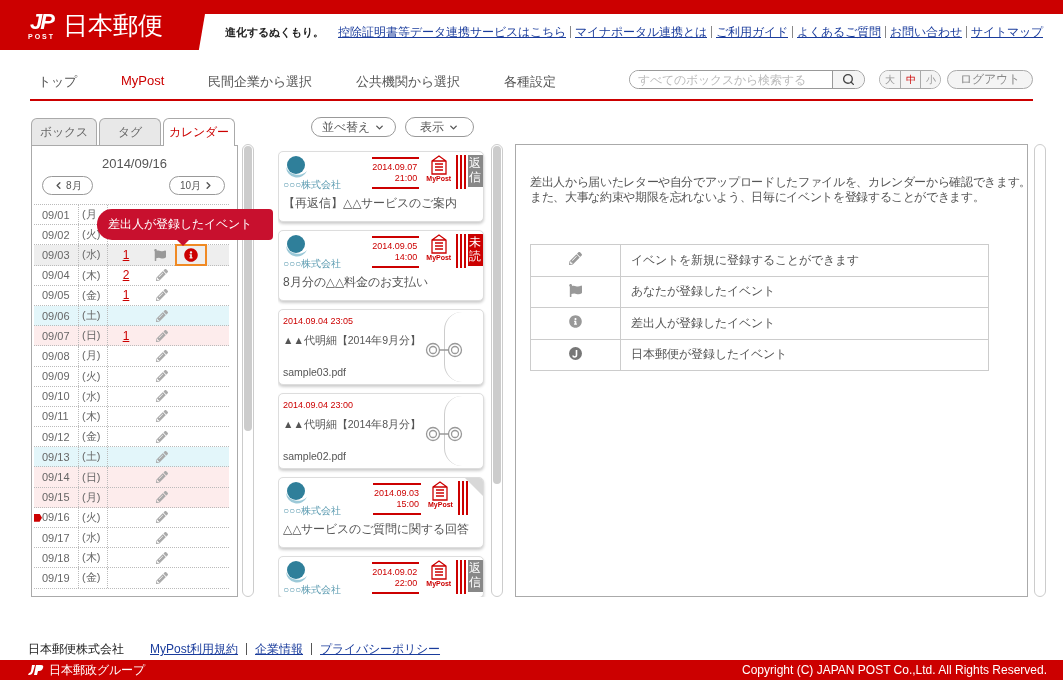  I want to click on message-title: △△サービスのご質問に関する回答, so click(376, 529).